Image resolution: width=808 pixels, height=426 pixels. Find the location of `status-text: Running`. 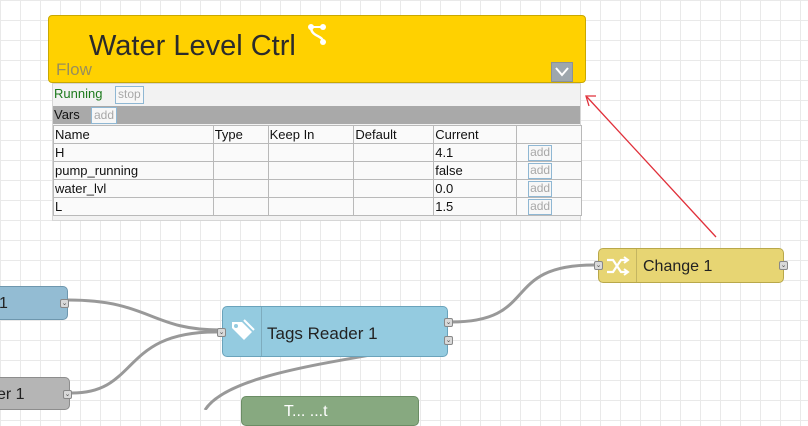

status-text: Running is located at coordinates (78, 93).